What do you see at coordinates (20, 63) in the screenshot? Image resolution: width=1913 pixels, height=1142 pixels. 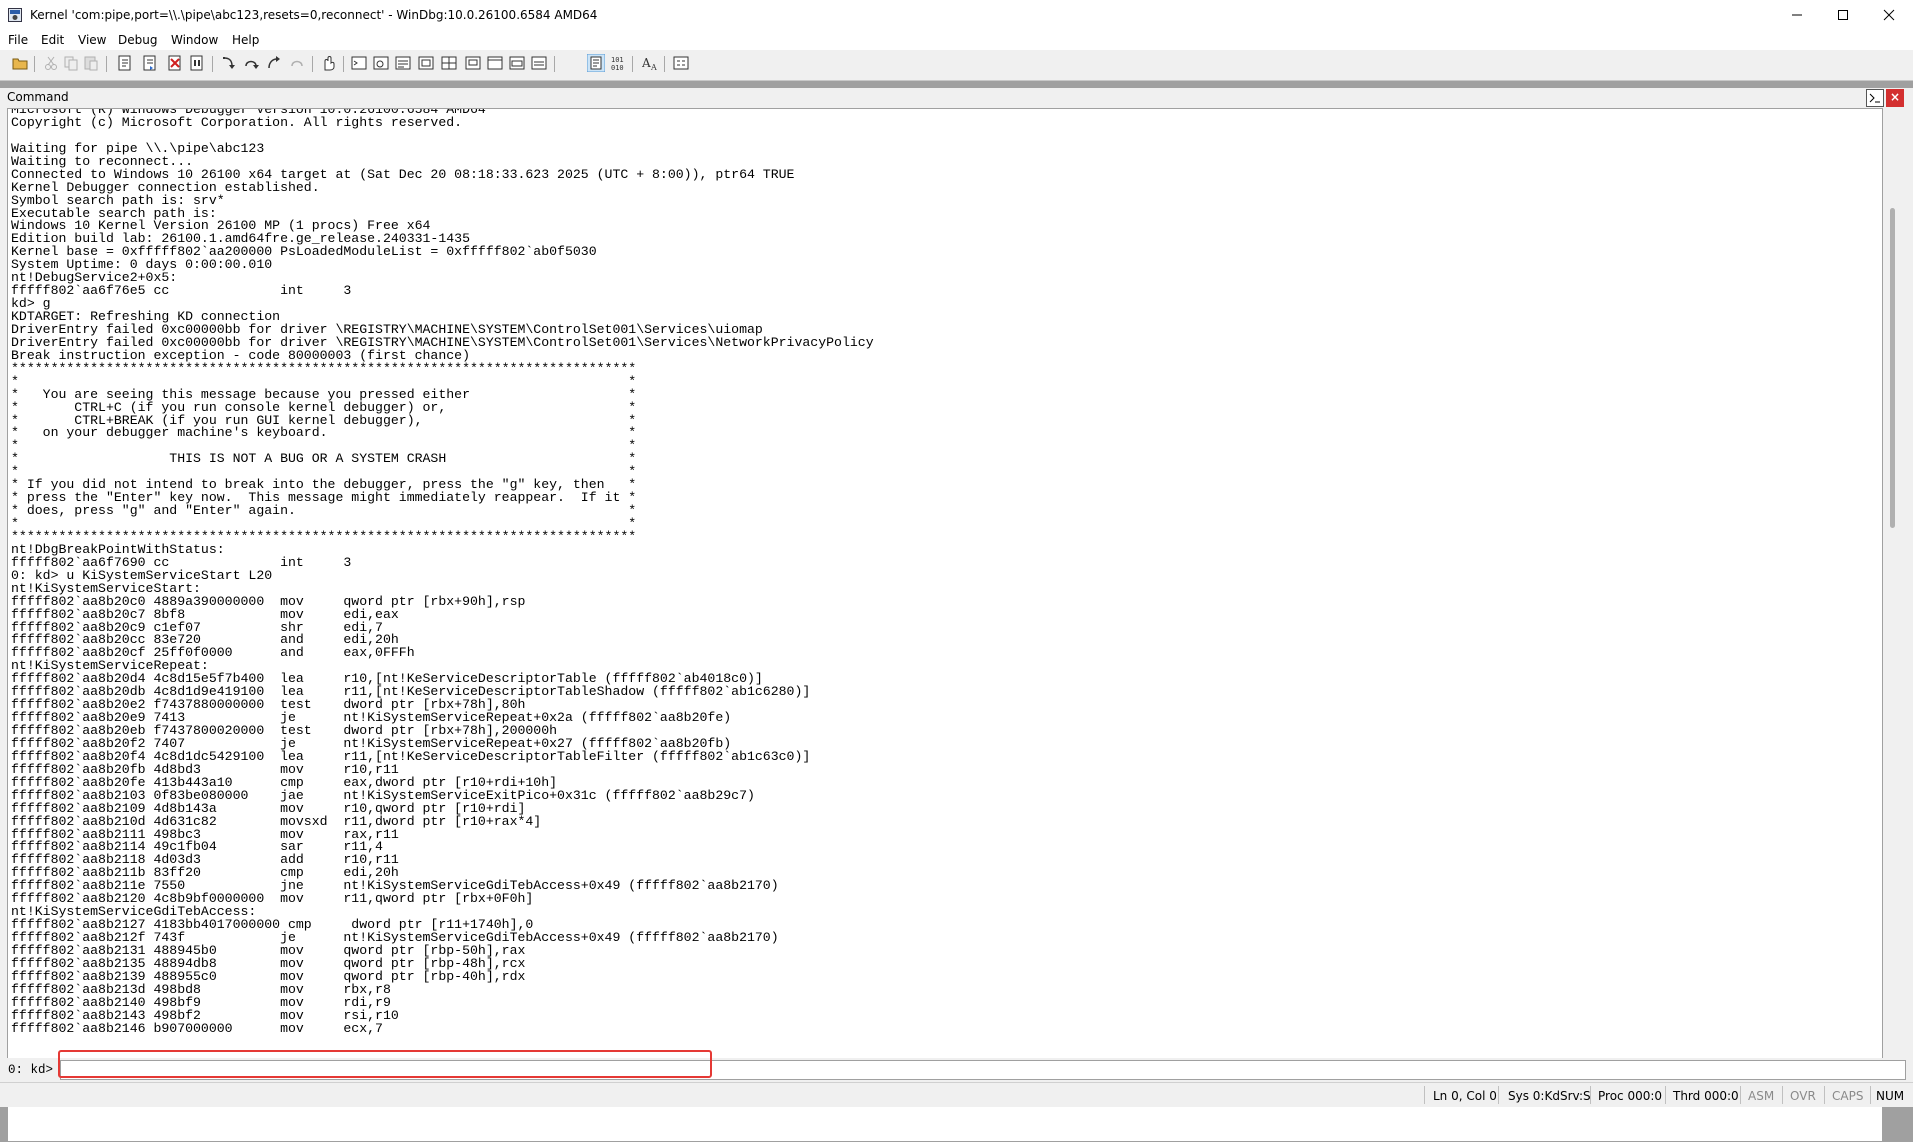 I see `open-icon` at bounding box center [20, 63].